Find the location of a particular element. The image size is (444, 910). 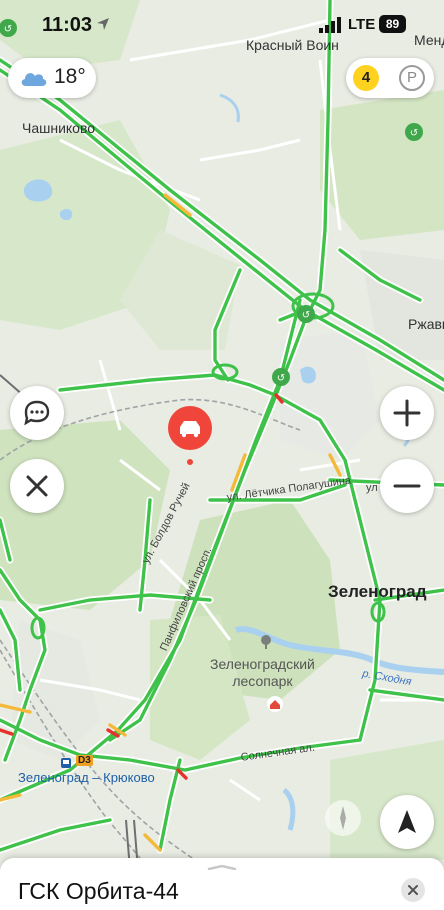

house-icon is located at coordinates (275, 704).